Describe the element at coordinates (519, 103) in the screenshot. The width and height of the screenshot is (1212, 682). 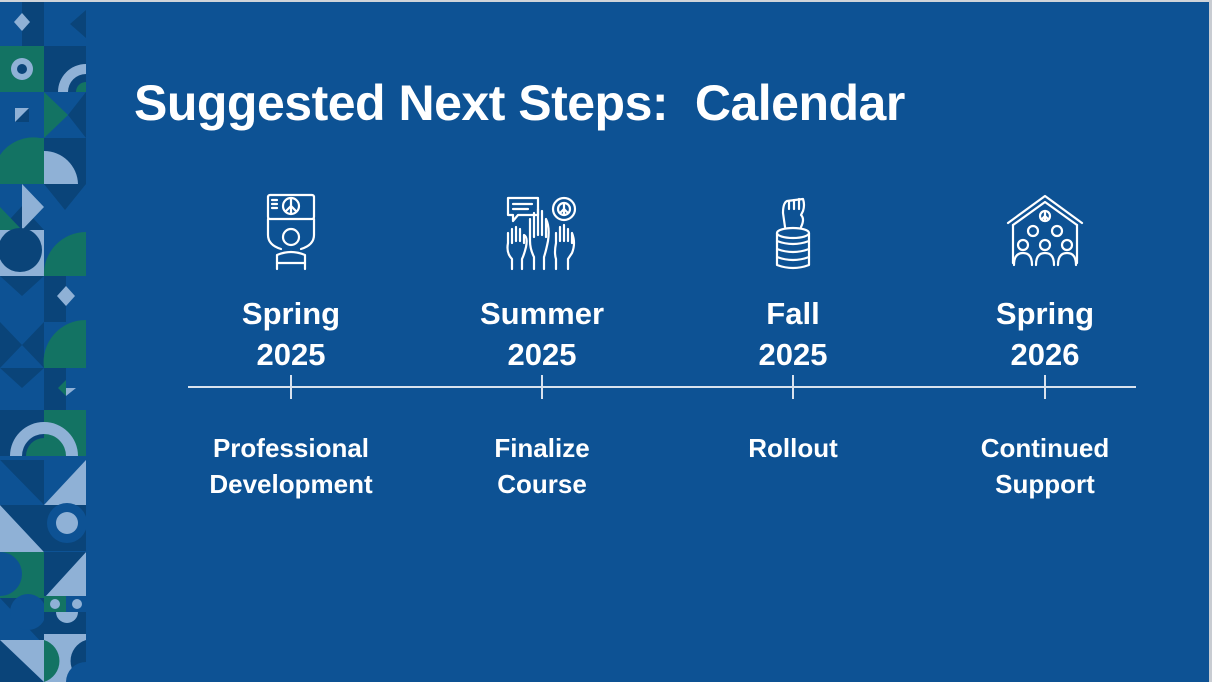
I see `slide-title: Suggested Next Steps: Calendar` at that location.